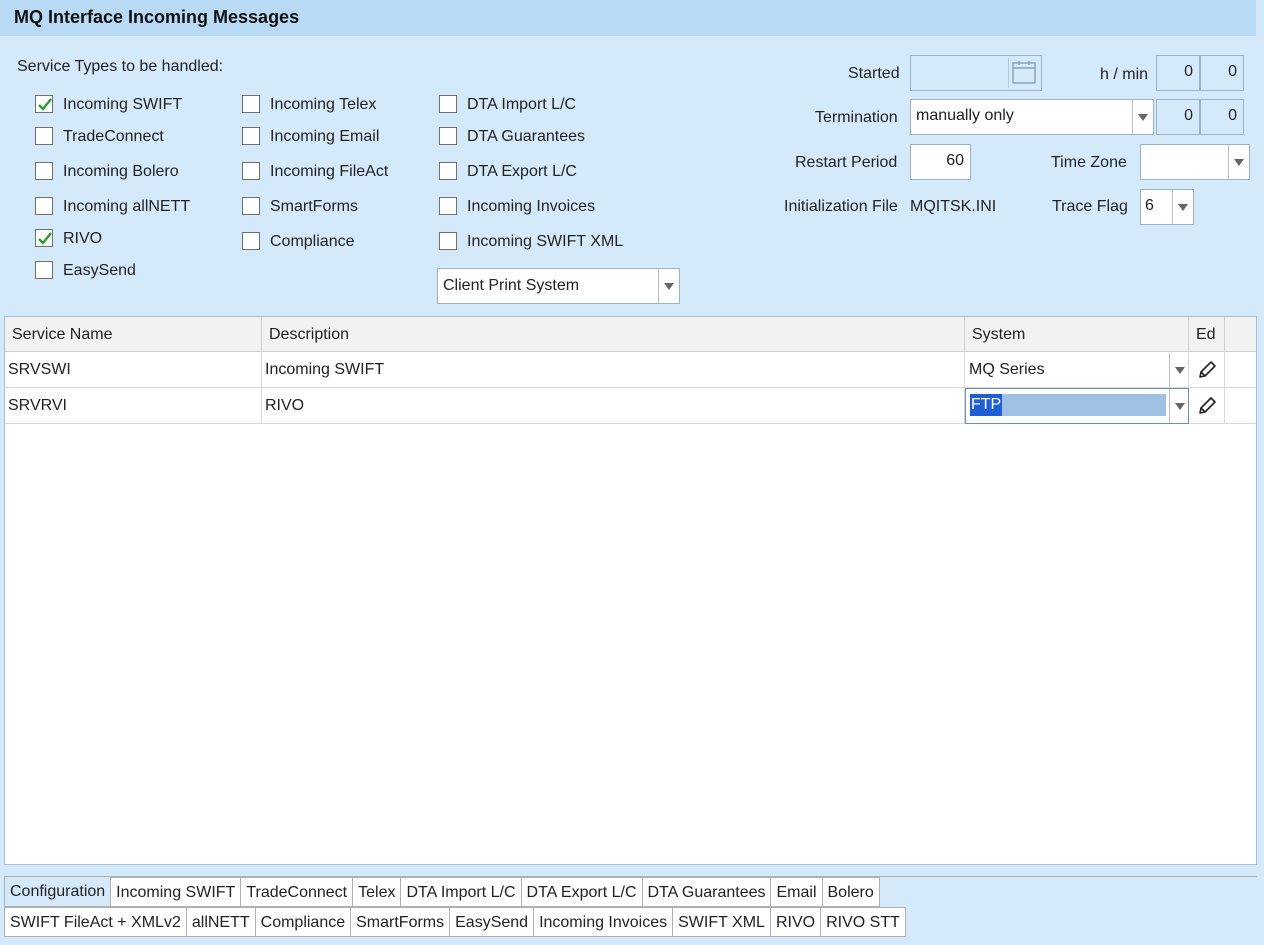 This screenshot has height=945, width=1264. What do you see at coordinates (603, 922) in the screenshot?
I see `tab-incoming-invoices: Incoming Invoices` at bounding box center [603, 922].